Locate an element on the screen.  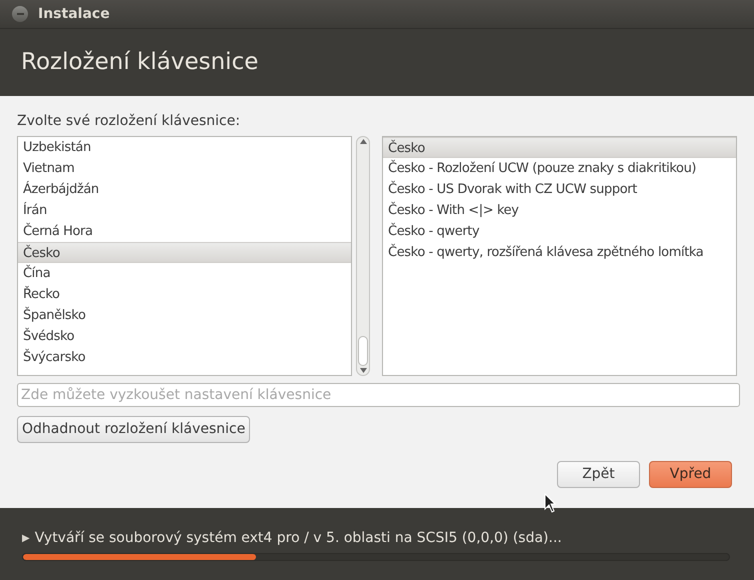
scroll-up-icon is located at coordinates (363, 141).